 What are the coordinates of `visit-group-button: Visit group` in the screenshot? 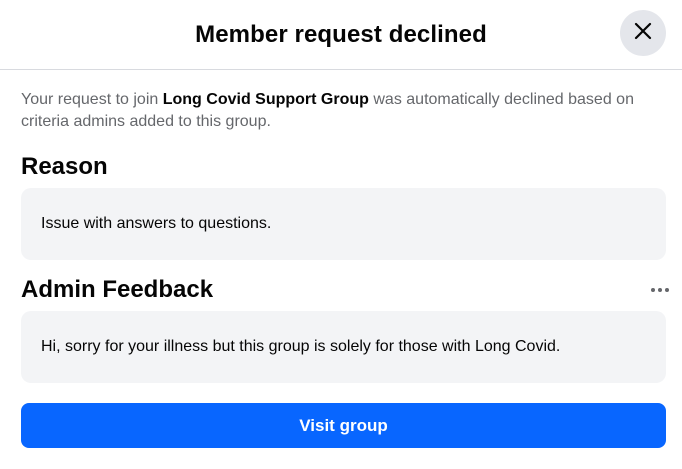 It's located at (343, 425).